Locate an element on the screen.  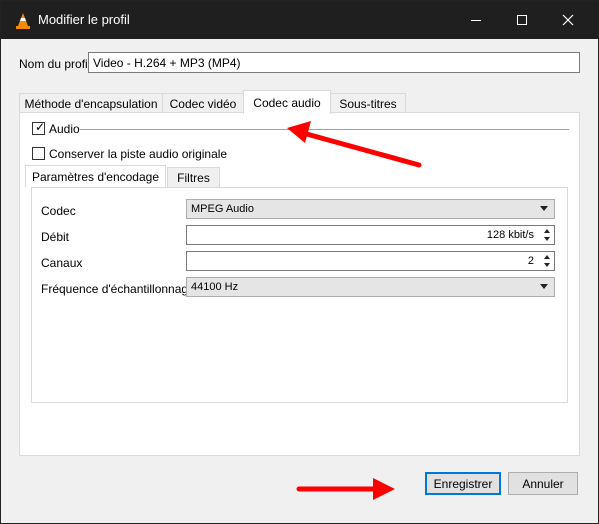
minimize-icon is located at coordinates (476, 20).